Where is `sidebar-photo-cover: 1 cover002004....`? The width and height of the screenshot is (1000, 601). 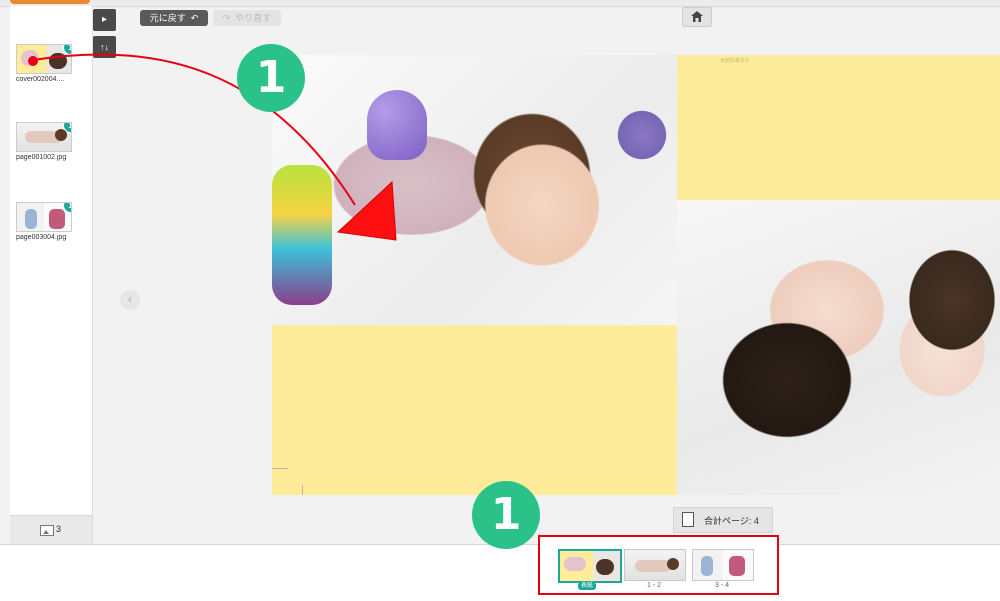
sidebar-photo-cover: 1 cover002004.... is located at coordinates (51, 63).